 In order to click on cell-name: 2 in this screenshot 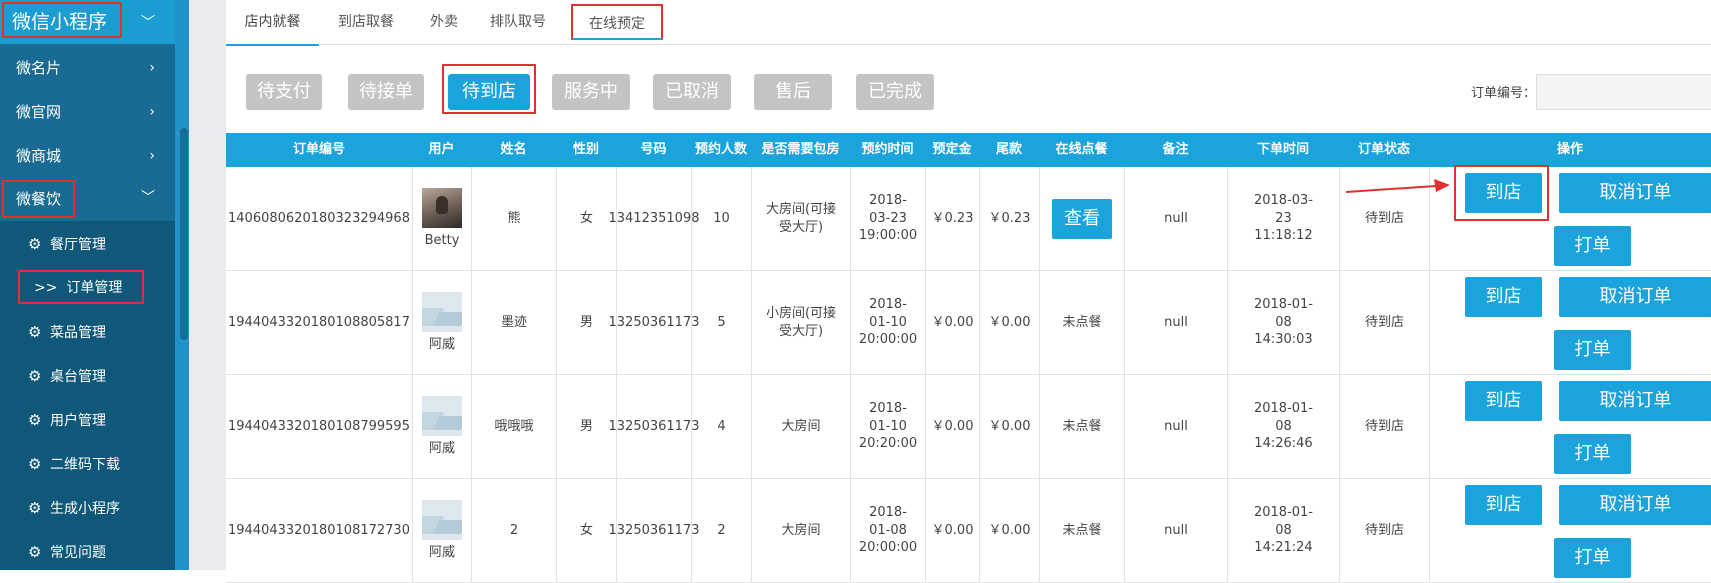, I will do `click(513, 530)`.